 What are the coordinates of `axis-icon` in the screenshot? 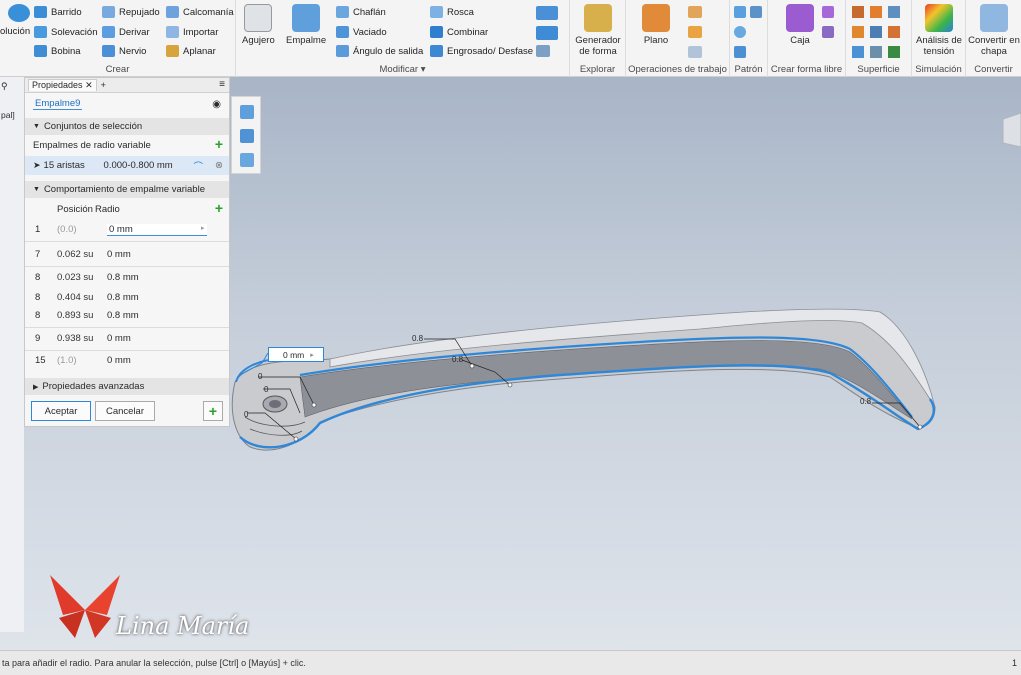 It's located at (695, 12).